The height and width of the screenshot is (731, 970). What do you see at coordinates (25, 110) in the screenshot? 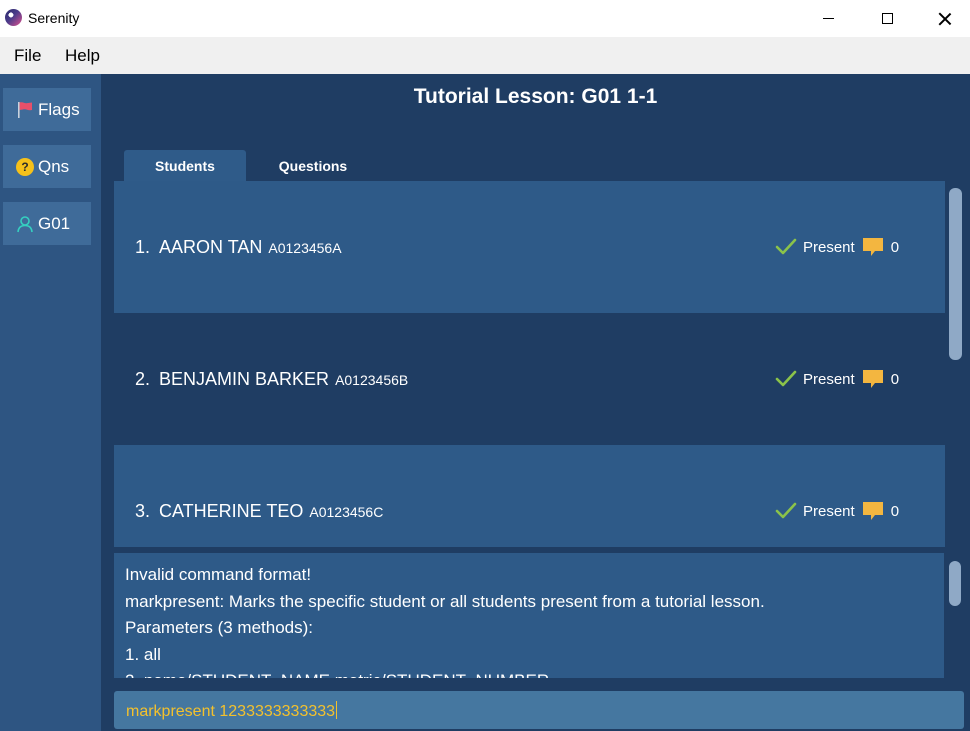
I see `flag-icon` at bounding box center [25, 110].